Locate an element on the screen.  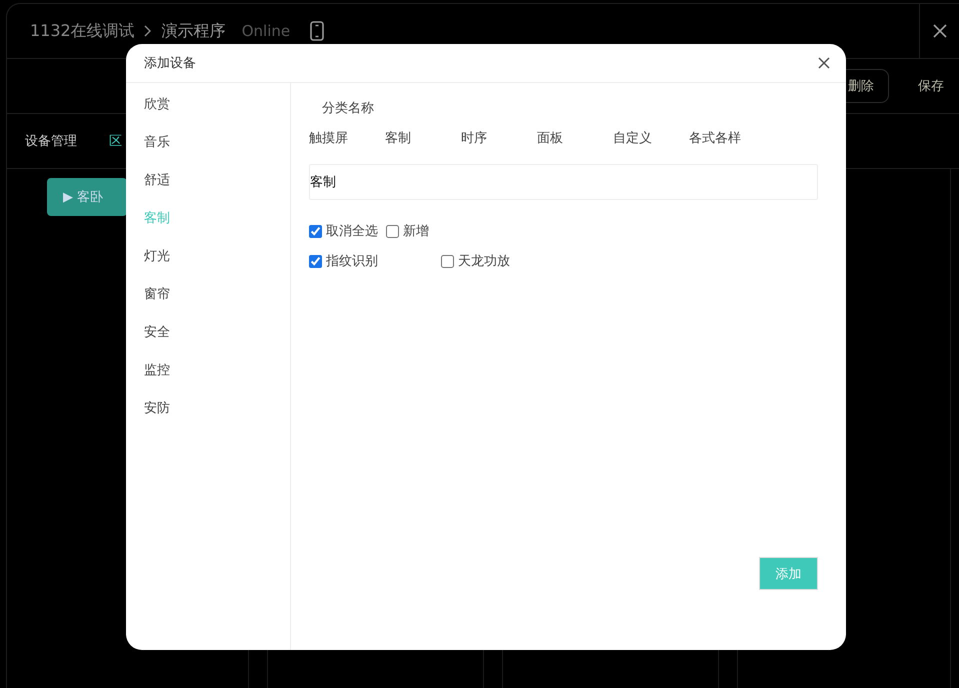
status-text: Online is located at coordinates (266, 31).